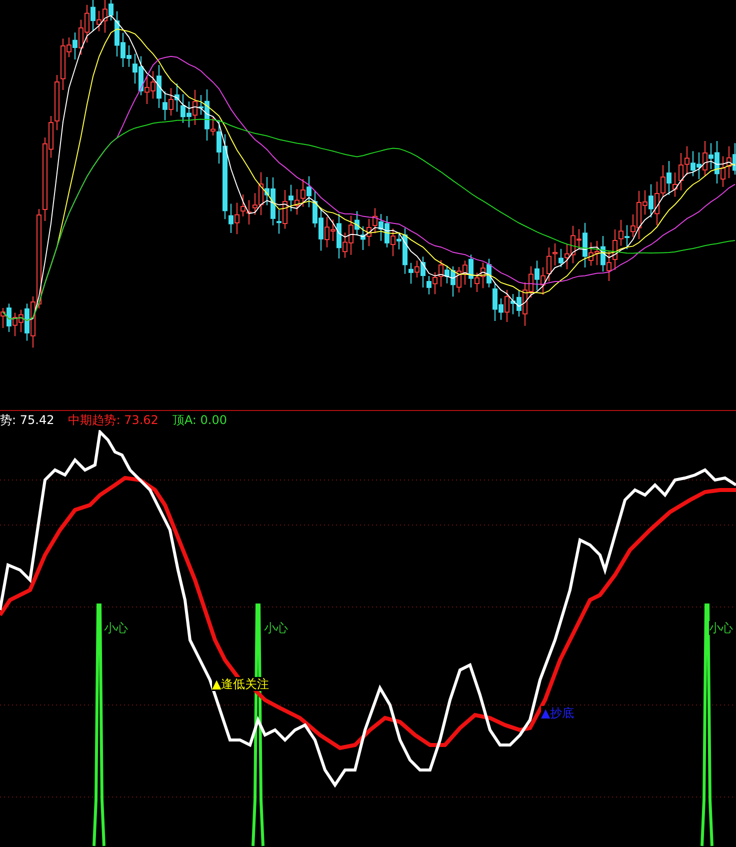 Image resolution: width=736 pixels, height=847 pixels. What do you see at coordinates (241, 684) in the screenshot?
I see `signal-label: ▲逢低关注` at bounding box center [241, 684].